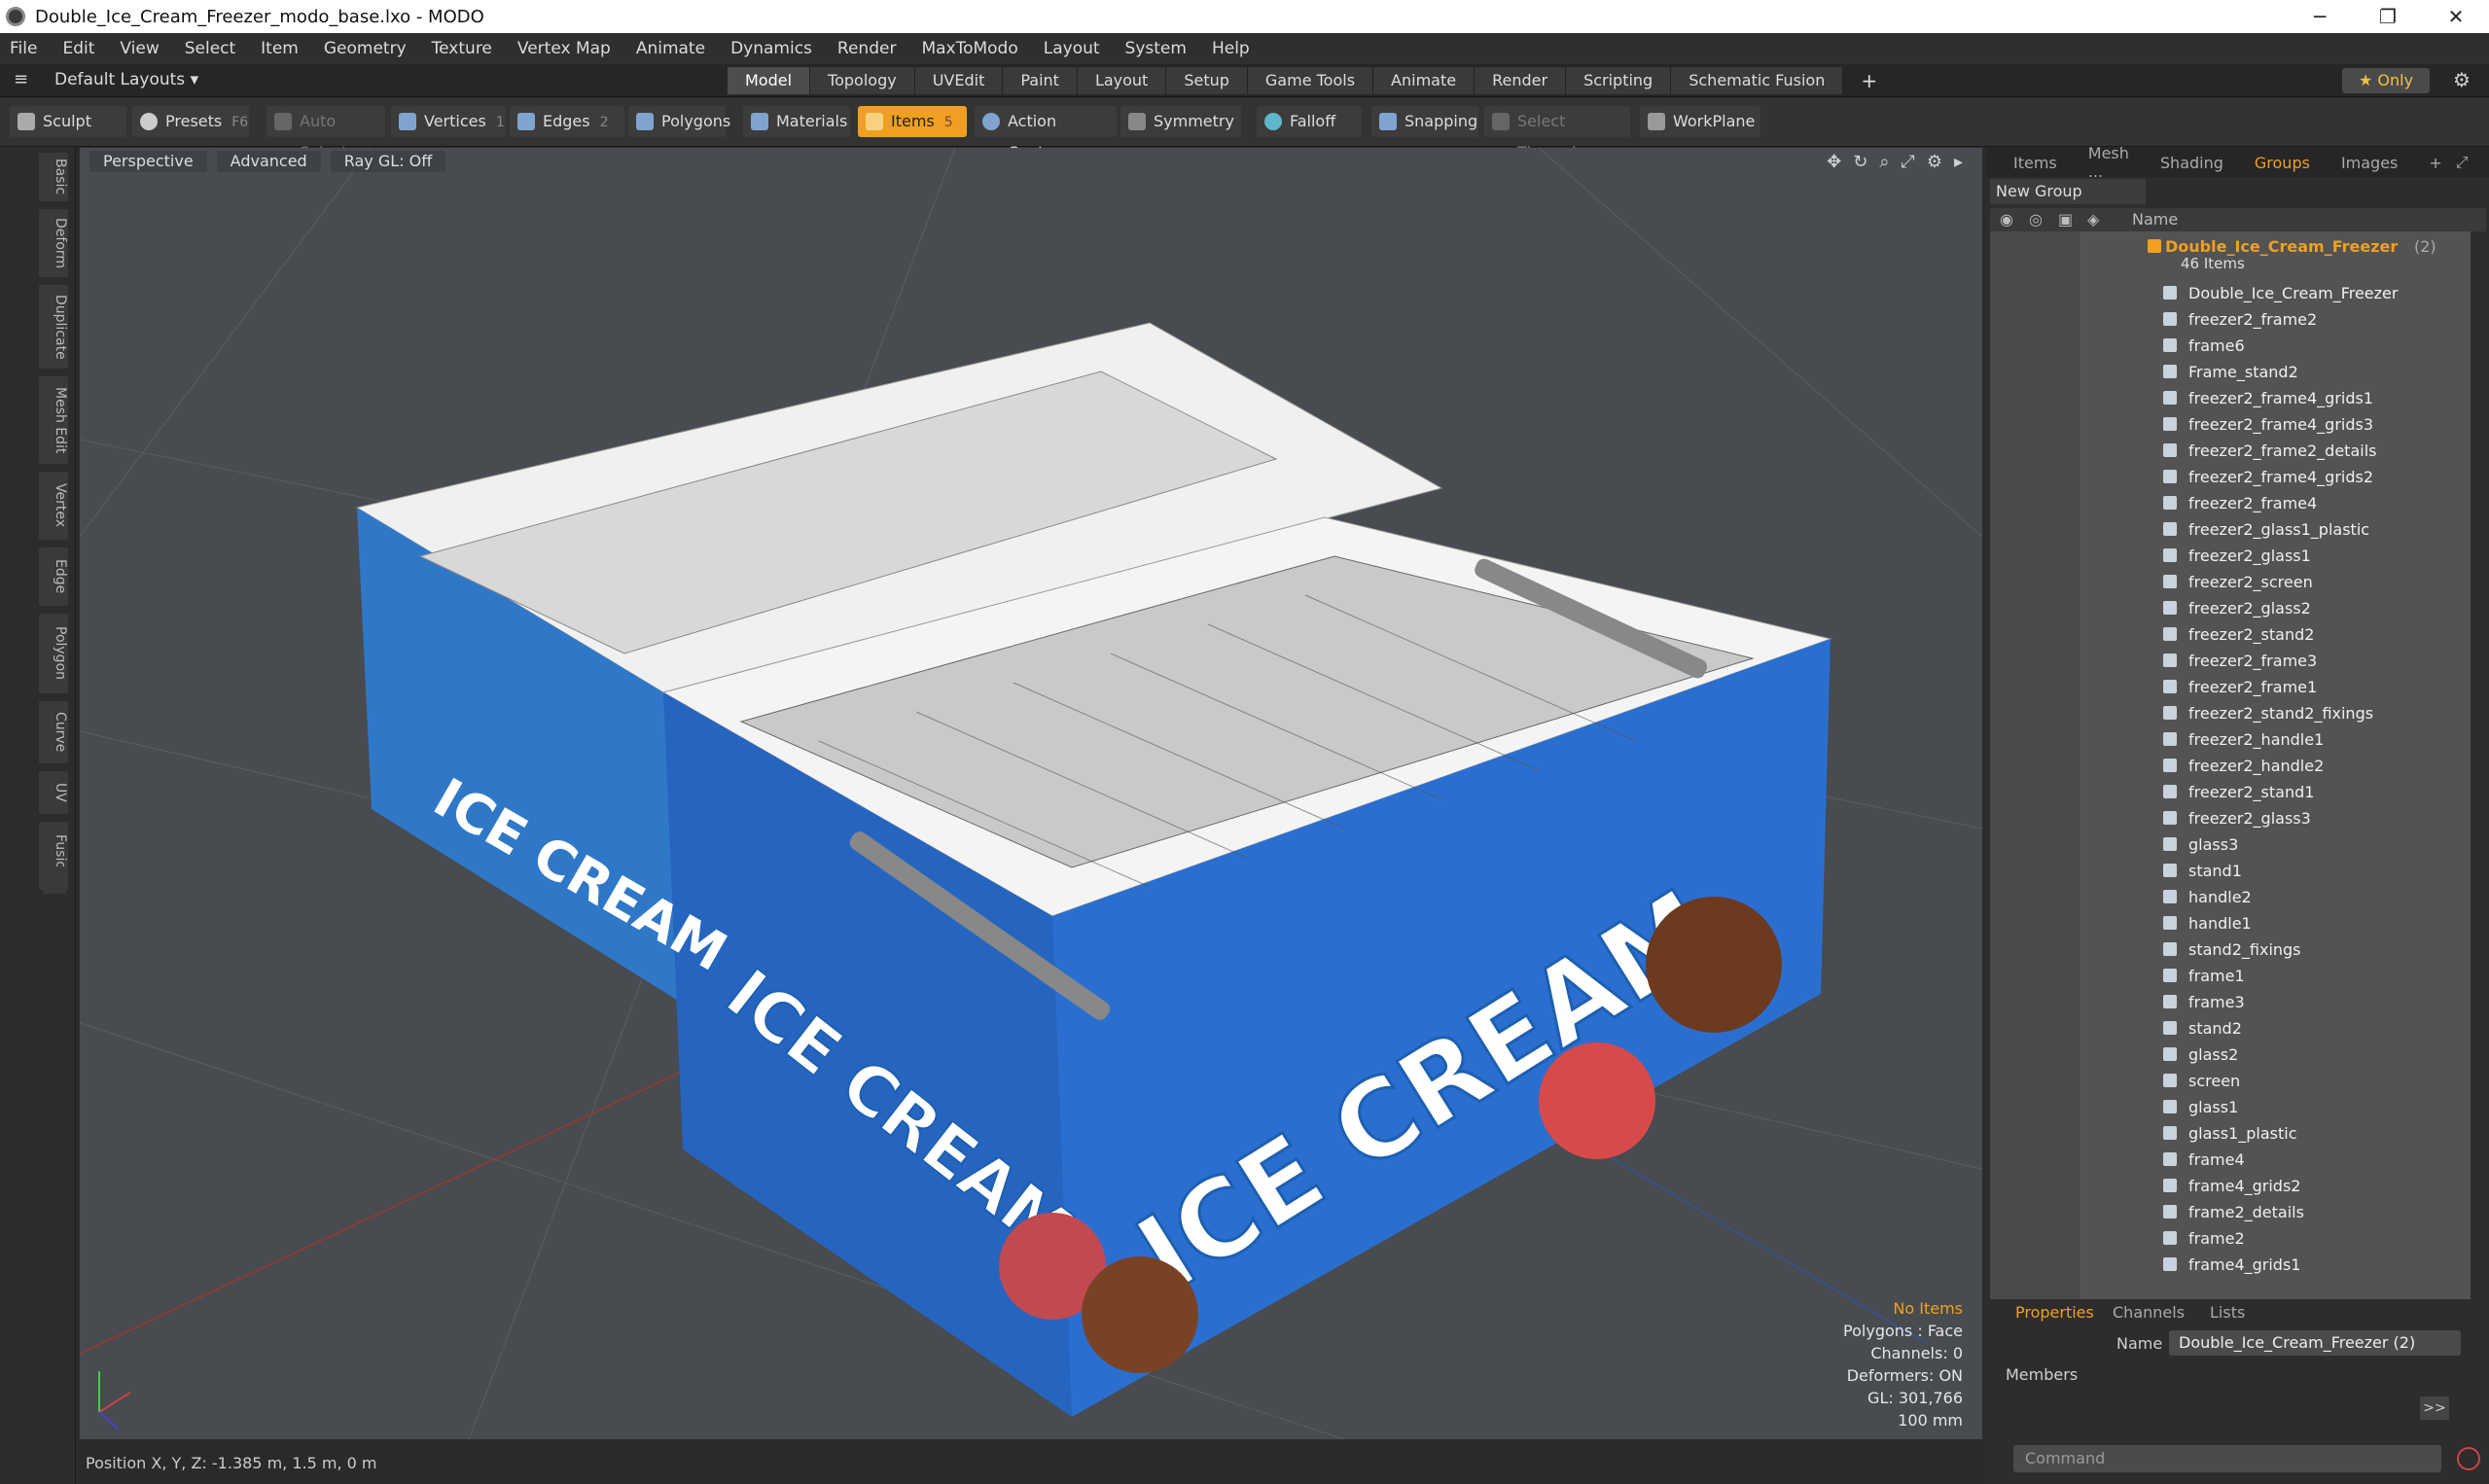  What do you see at coordinates (670, 49) in the screenshot?
I see `menu-animate: Animate` at bounding box center [670, 49].